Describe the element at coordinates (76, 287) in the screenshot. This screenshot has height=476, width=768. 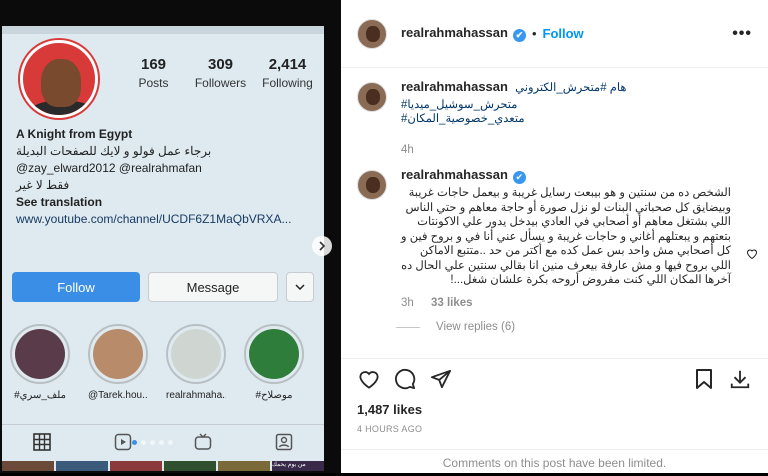
I see `photo-follow-button: Follow` at that location.